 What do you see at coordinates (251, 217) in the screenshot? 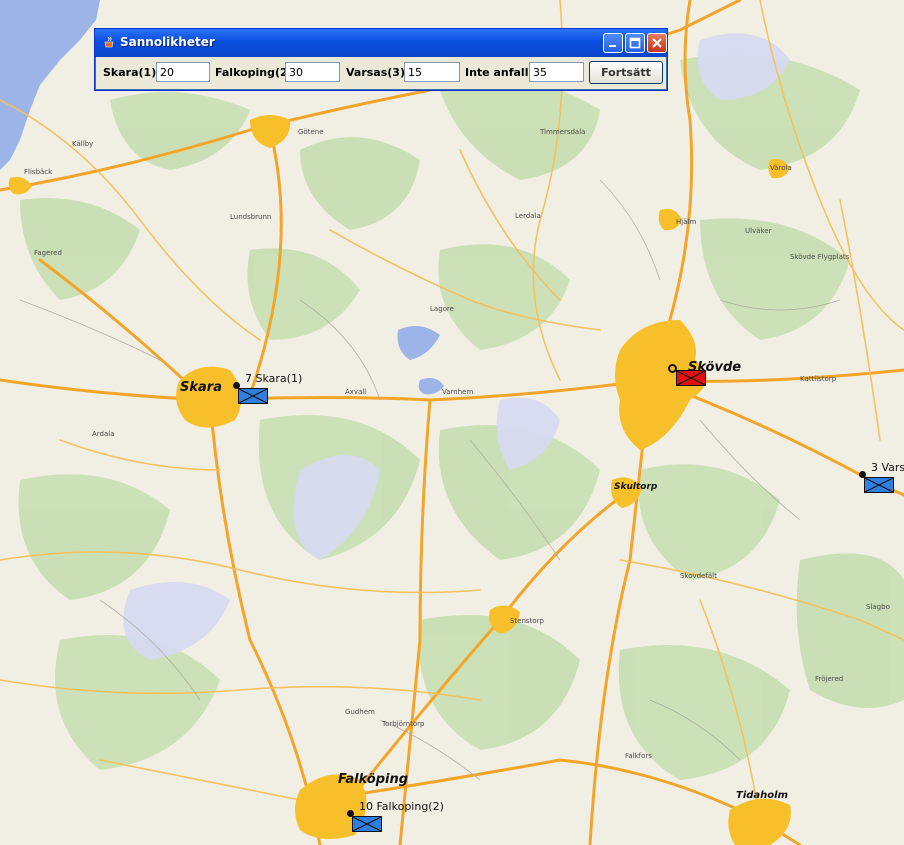
I see `place-label: Lundsbrunn` at bounding box center [251, 217].